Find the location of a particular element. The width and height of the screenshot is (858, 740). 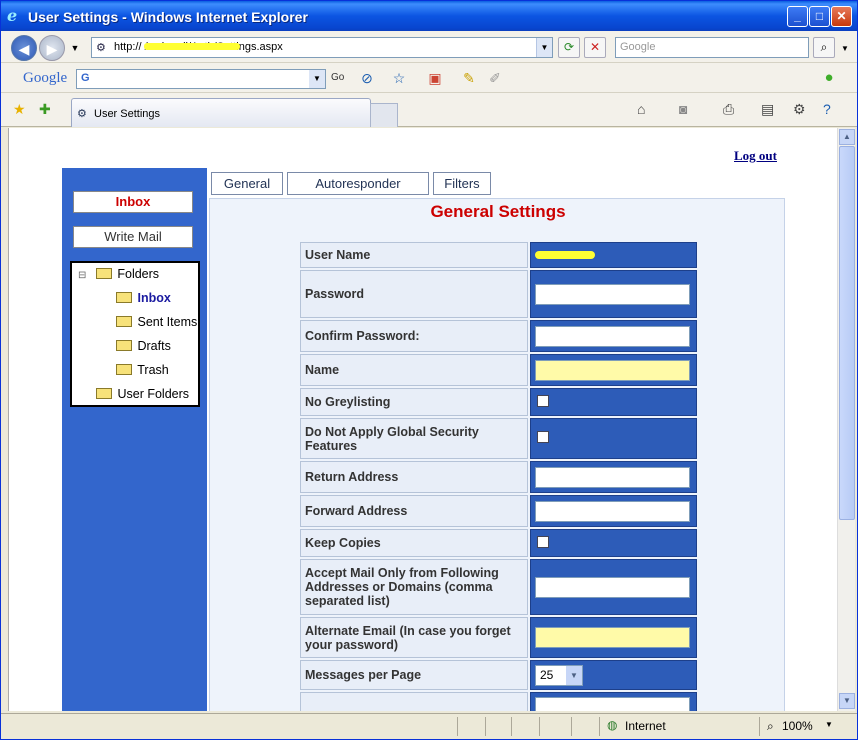

tab-user-settings: ⚙ User Settings is located at coordinates (221, 112).